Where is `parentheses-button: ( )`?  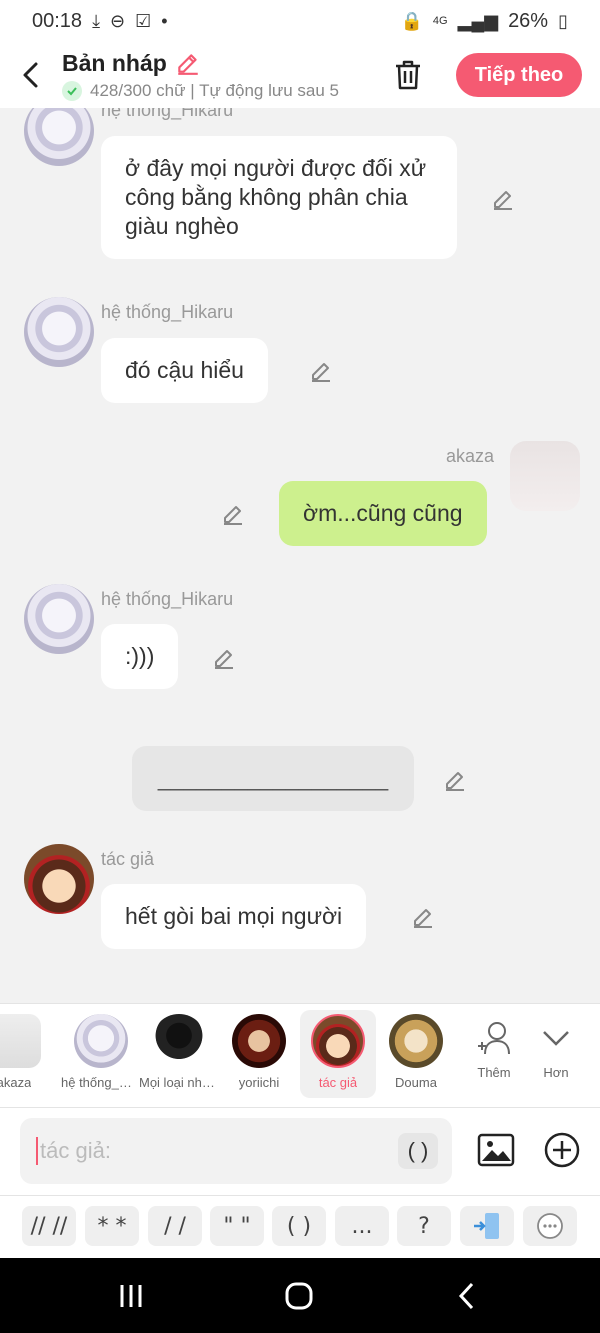
parentheses-button: ( ) is located at coordinates (418, 1151).